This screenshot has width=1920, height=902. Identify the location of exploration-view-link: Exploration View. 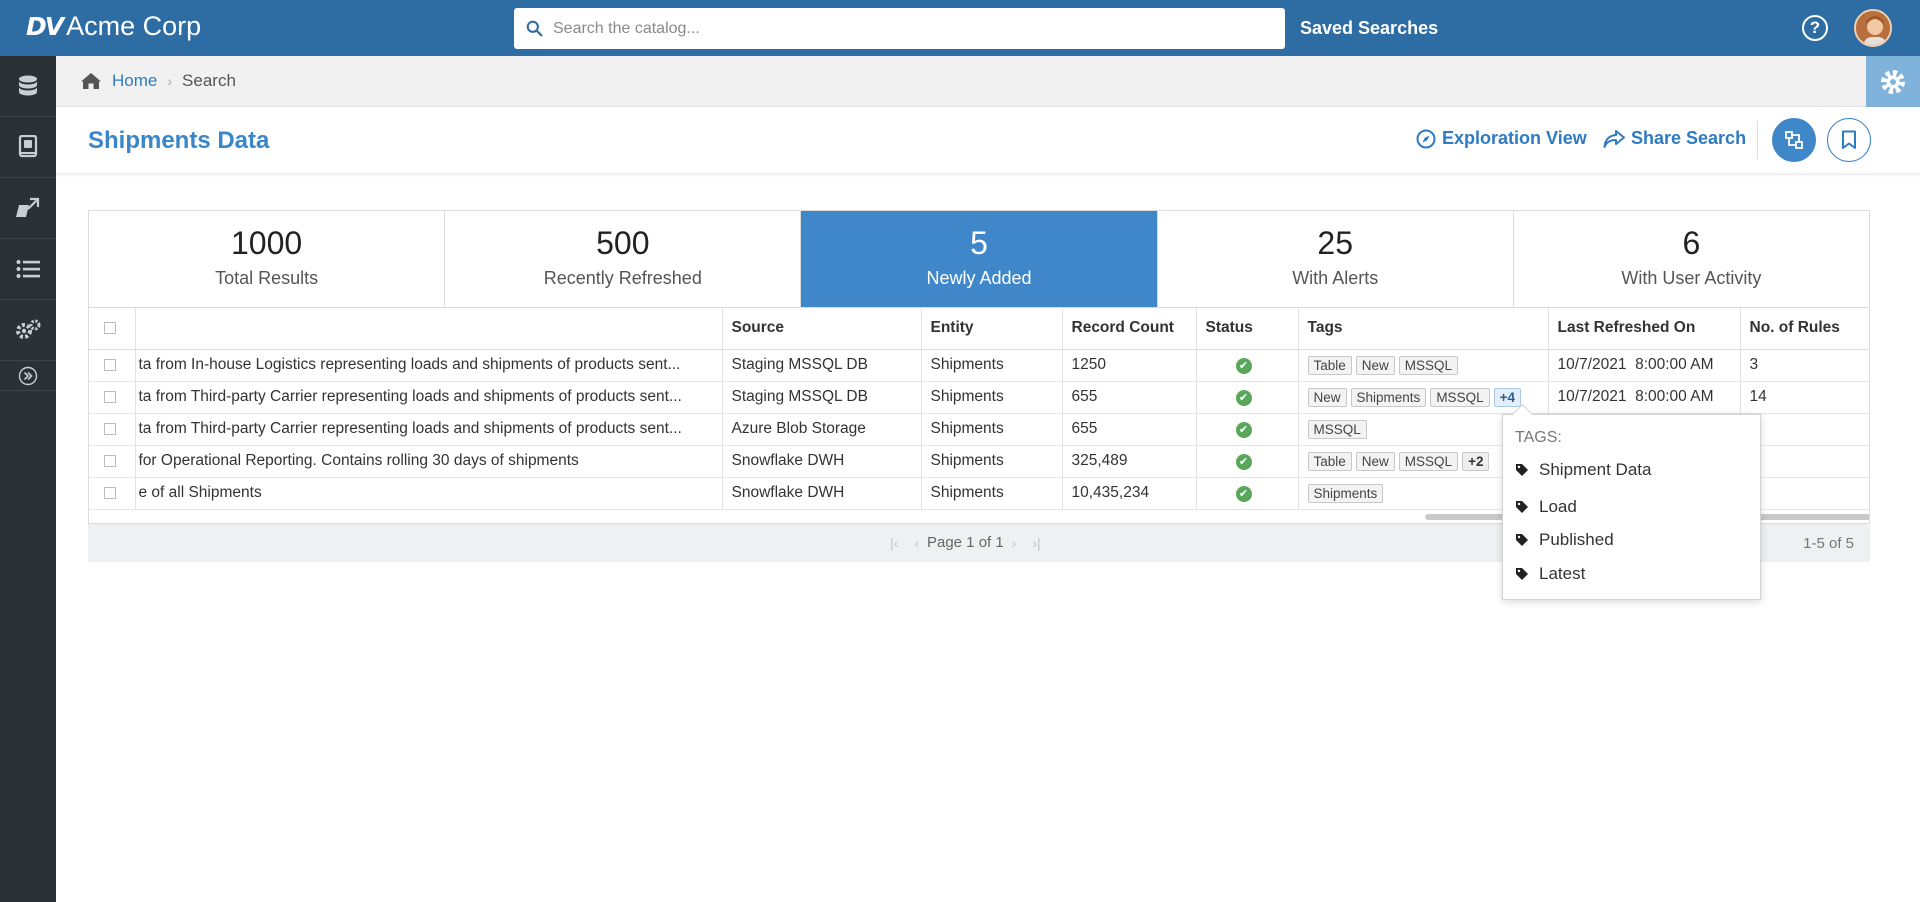
(1501, 138).